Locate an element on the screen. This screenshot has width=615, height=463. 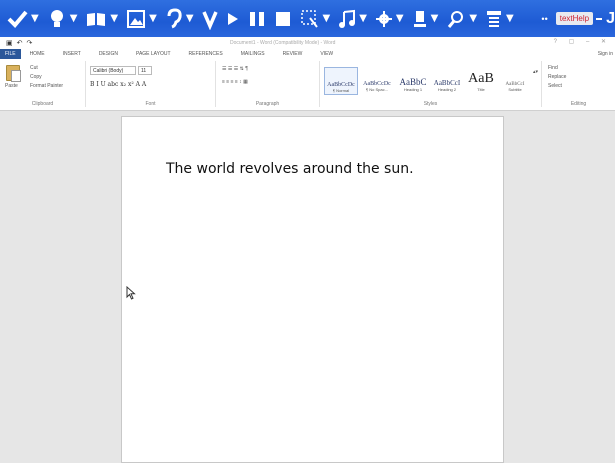
flask-caret: ▼ is located at coordinates (435, 18).